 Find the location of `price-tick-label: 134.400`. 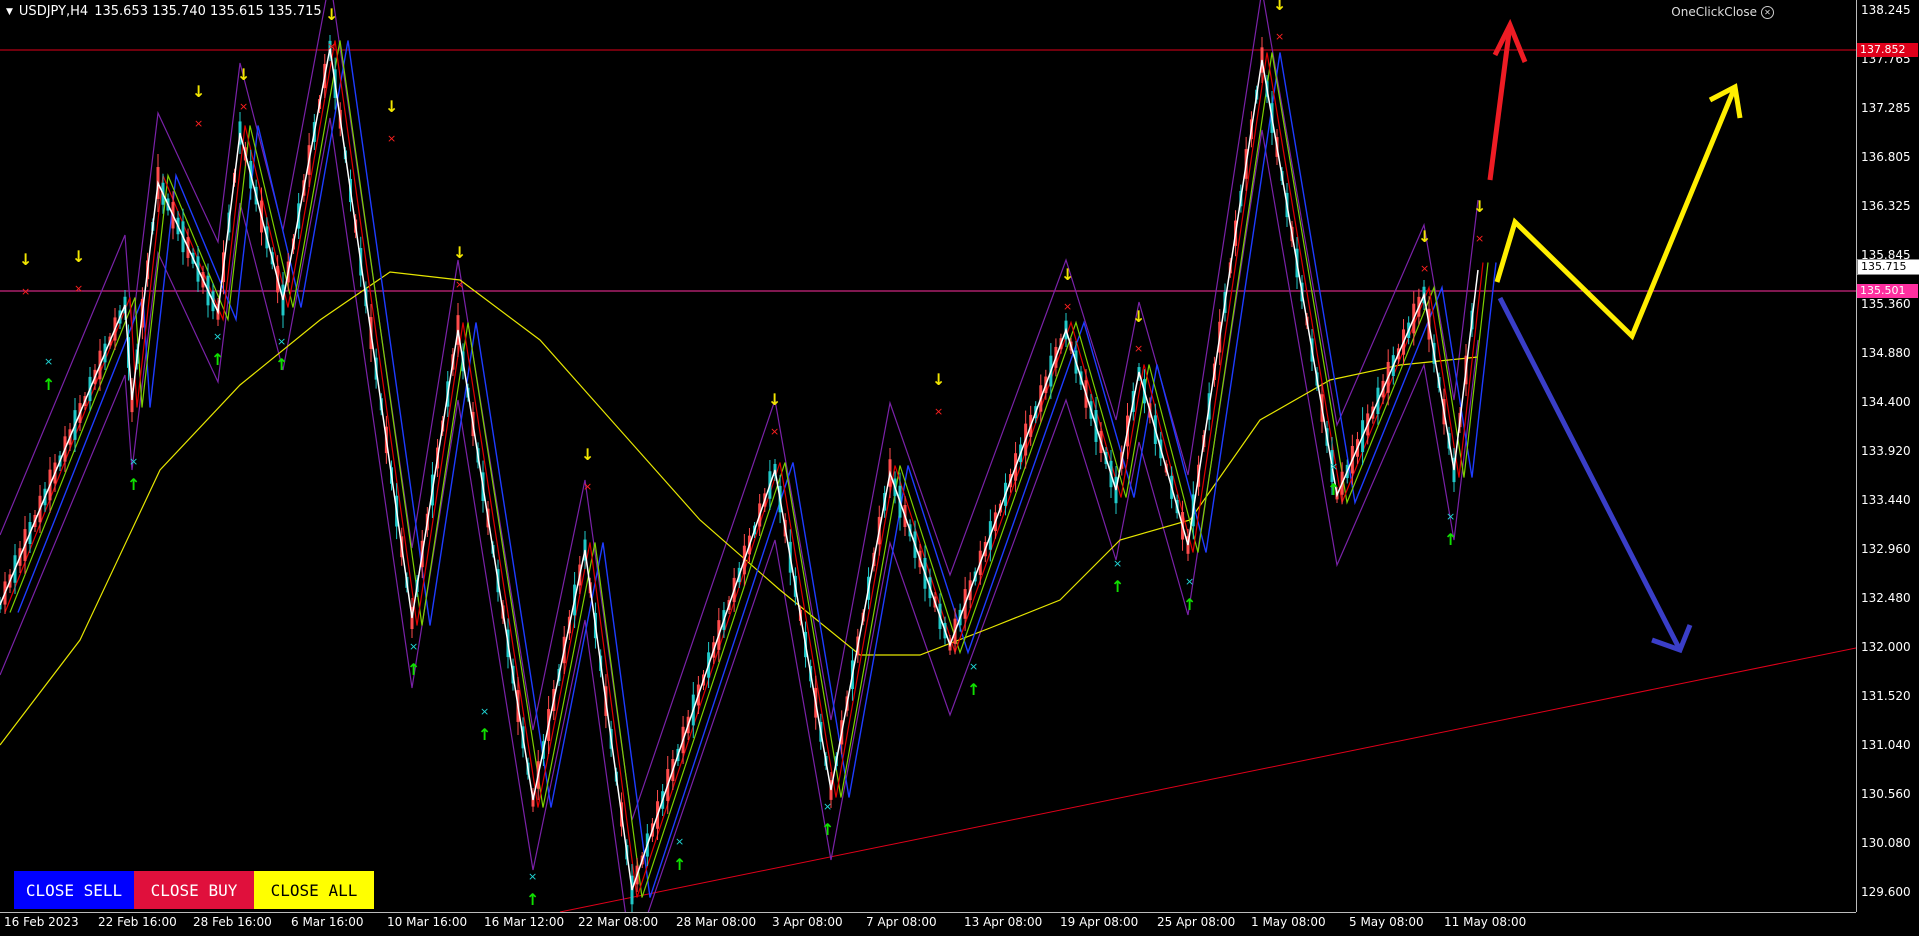

price-tick-label: 134.400 is located at coordinates (1886, 402).